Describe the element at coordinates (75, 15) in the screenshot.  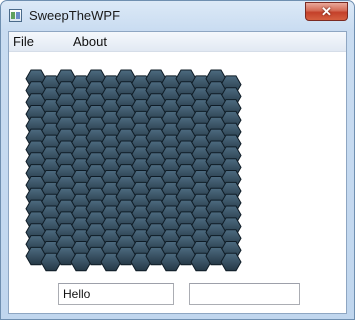
I see `window-title: SweepTheWPF` at that location.